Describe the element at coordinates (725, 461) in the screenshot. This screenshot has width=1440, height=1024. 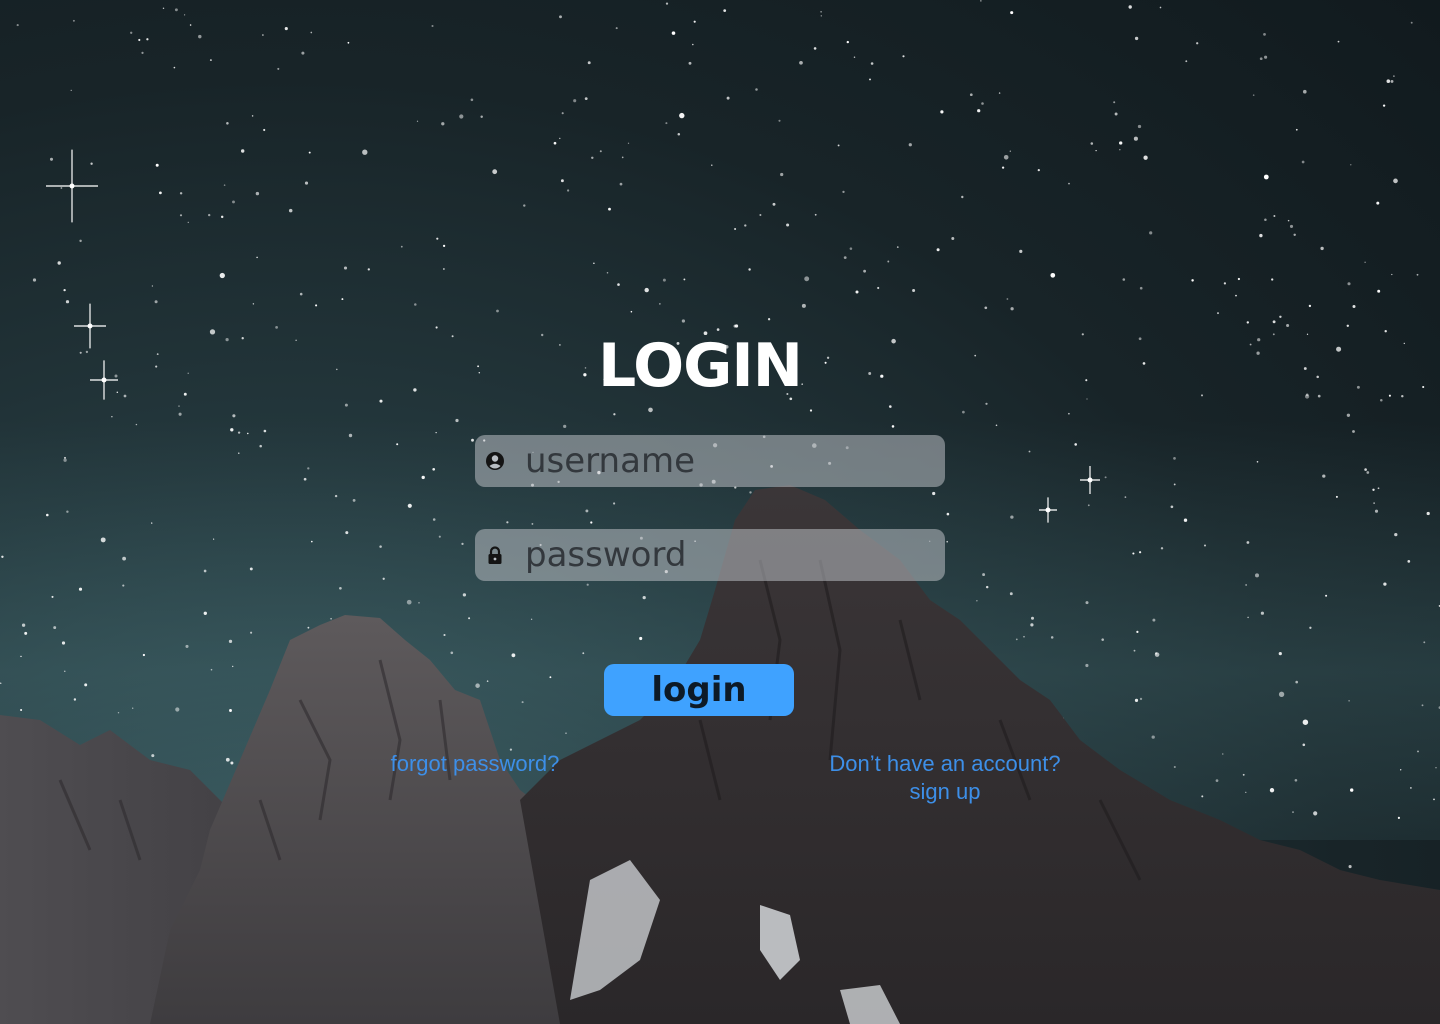
I see `username-input` at that location.